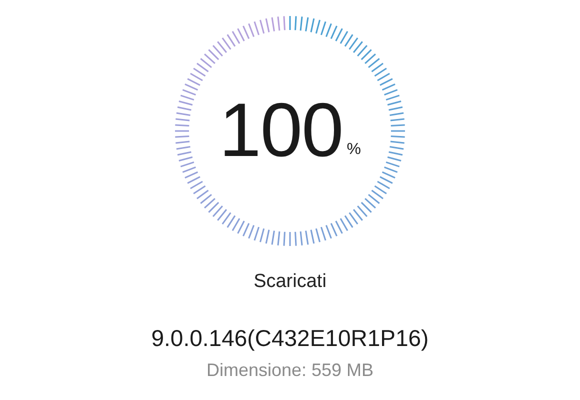 This screenshot has width=580, height=400. What do you see at coordinates (280, 131) in the screenshot?
I see `progress-value: 100` at bounding box center [280, 131].